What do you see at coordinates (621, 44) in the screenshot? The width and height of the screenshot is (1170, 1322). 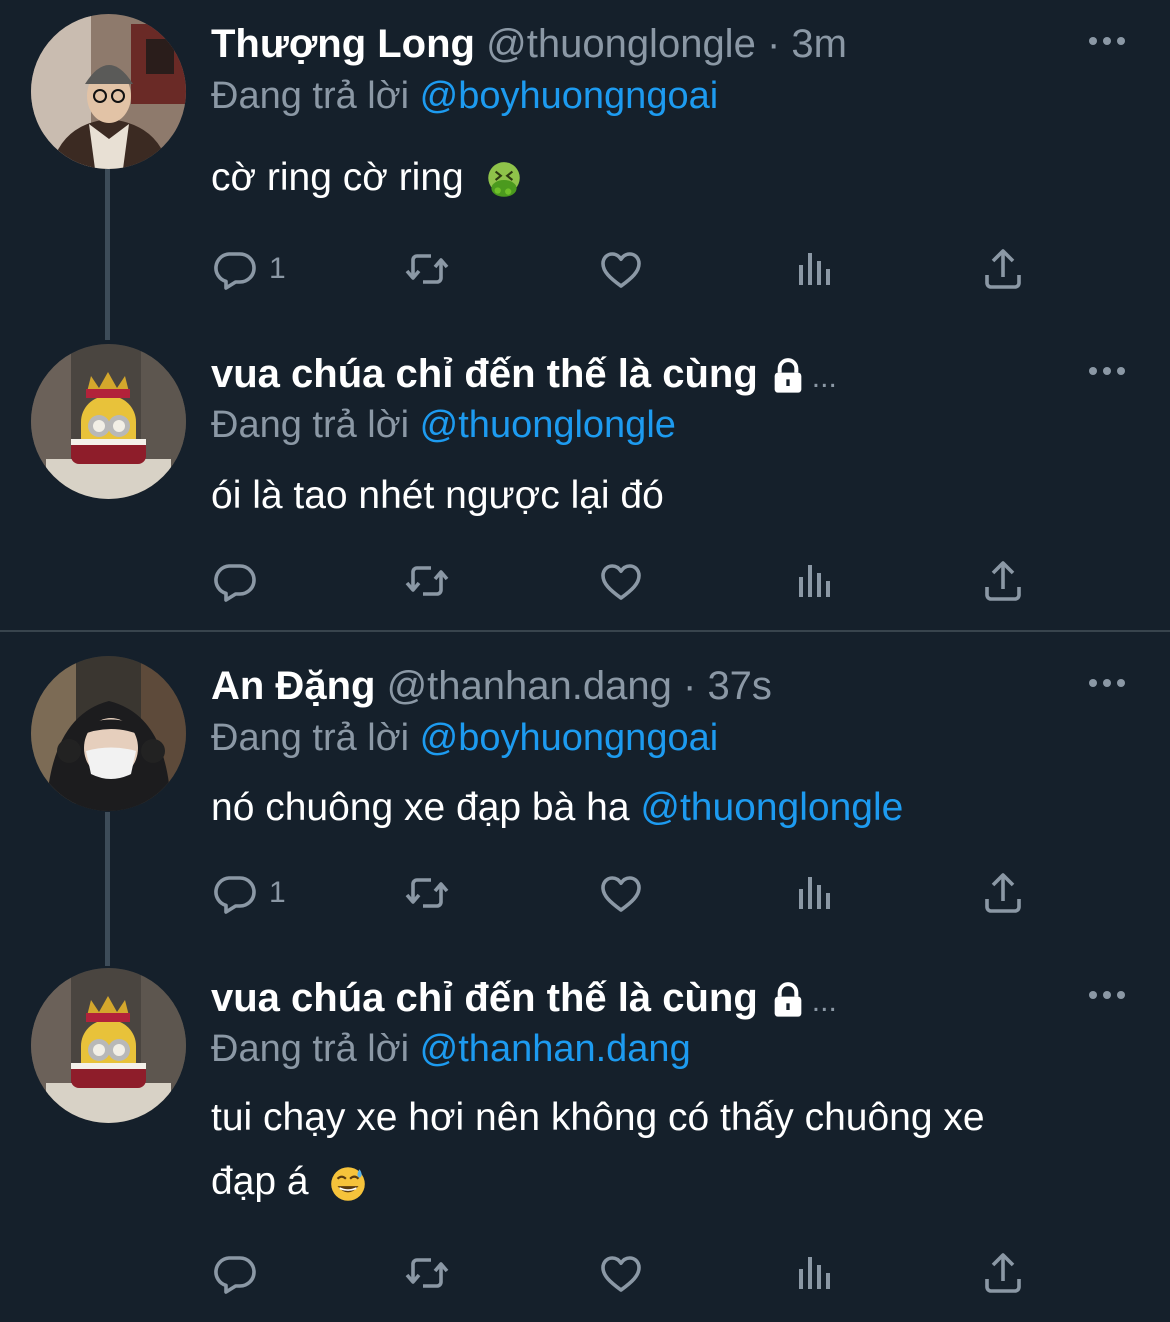 I see `handle: @thuonglongle` at bounding box center [621, 44].